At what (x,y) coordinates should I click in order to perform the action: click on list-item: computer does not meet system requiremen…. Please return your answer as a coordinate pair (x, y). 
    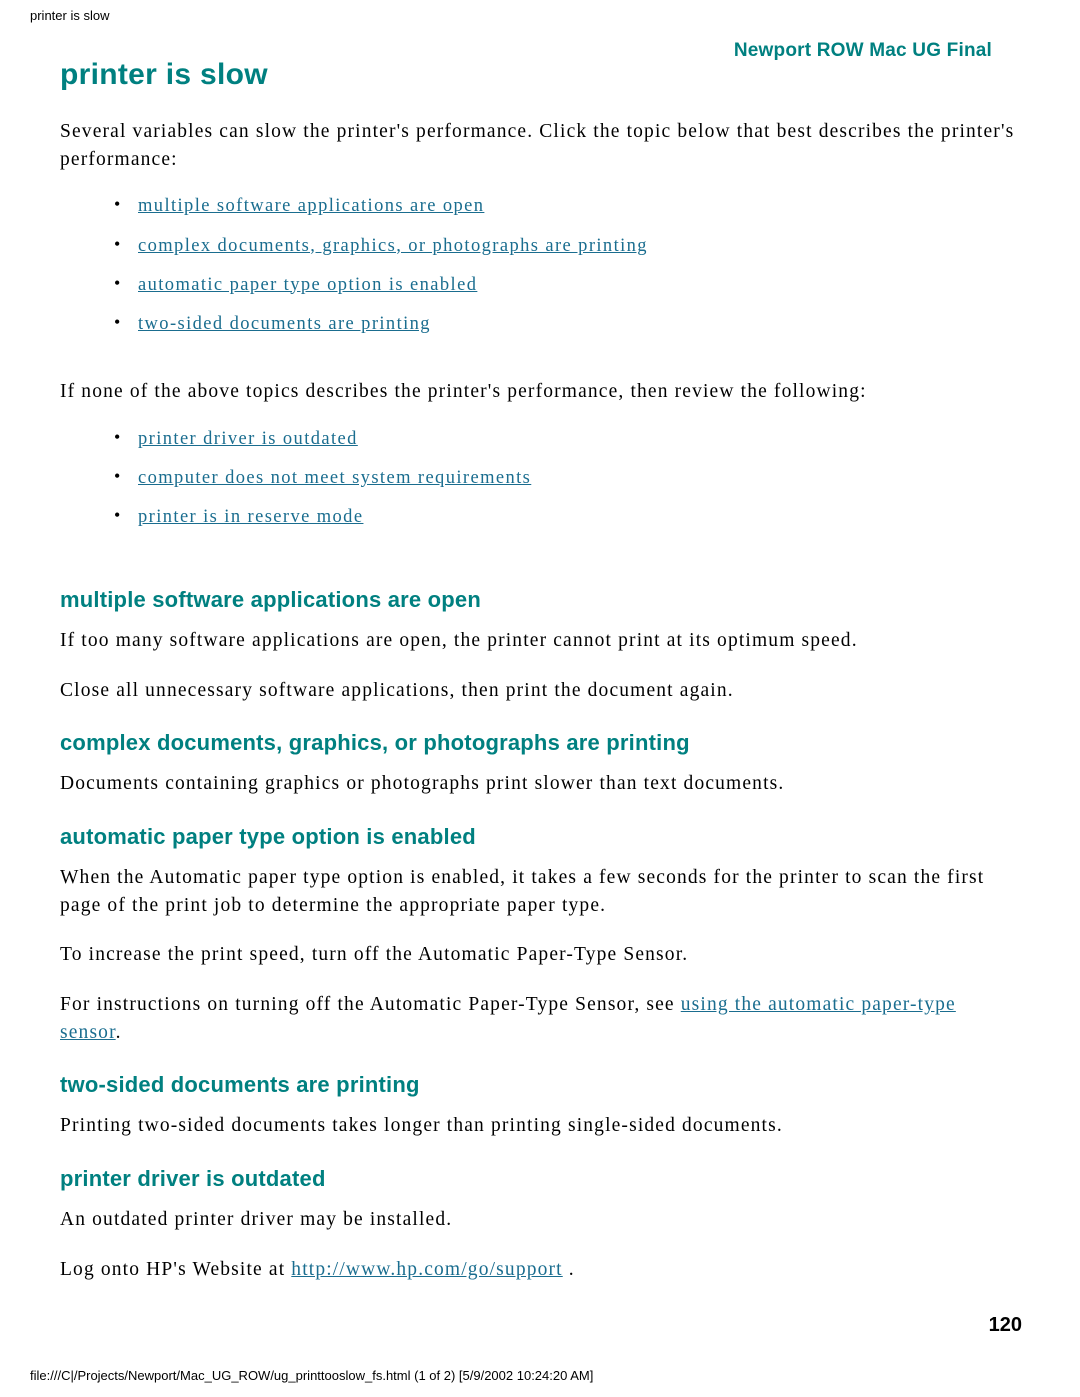
    Looking at the image, I should click on (568, 477).